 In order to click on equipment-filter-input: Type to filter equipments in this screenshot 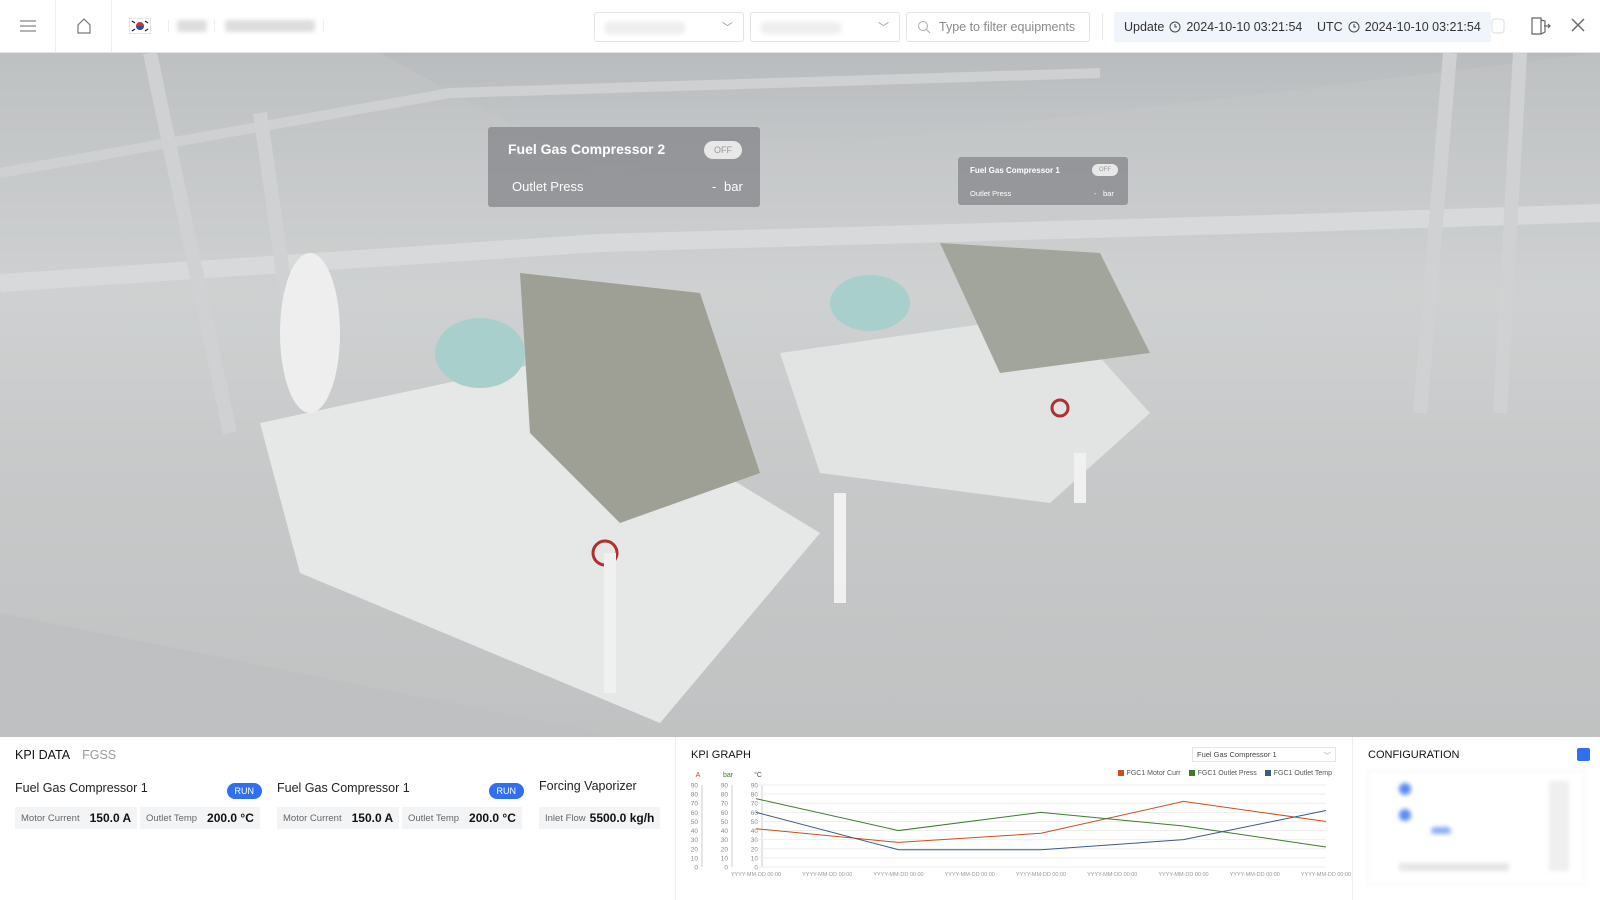, I will do `click(998, 27)`.